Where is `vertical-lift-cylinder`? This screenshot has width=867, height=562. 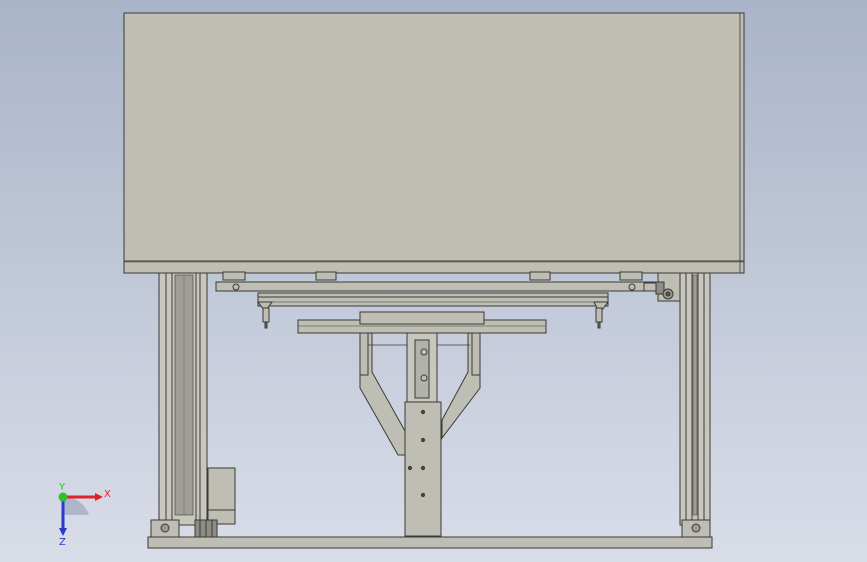 vertical-lift-cylinder is located at coordinates (422, 368).